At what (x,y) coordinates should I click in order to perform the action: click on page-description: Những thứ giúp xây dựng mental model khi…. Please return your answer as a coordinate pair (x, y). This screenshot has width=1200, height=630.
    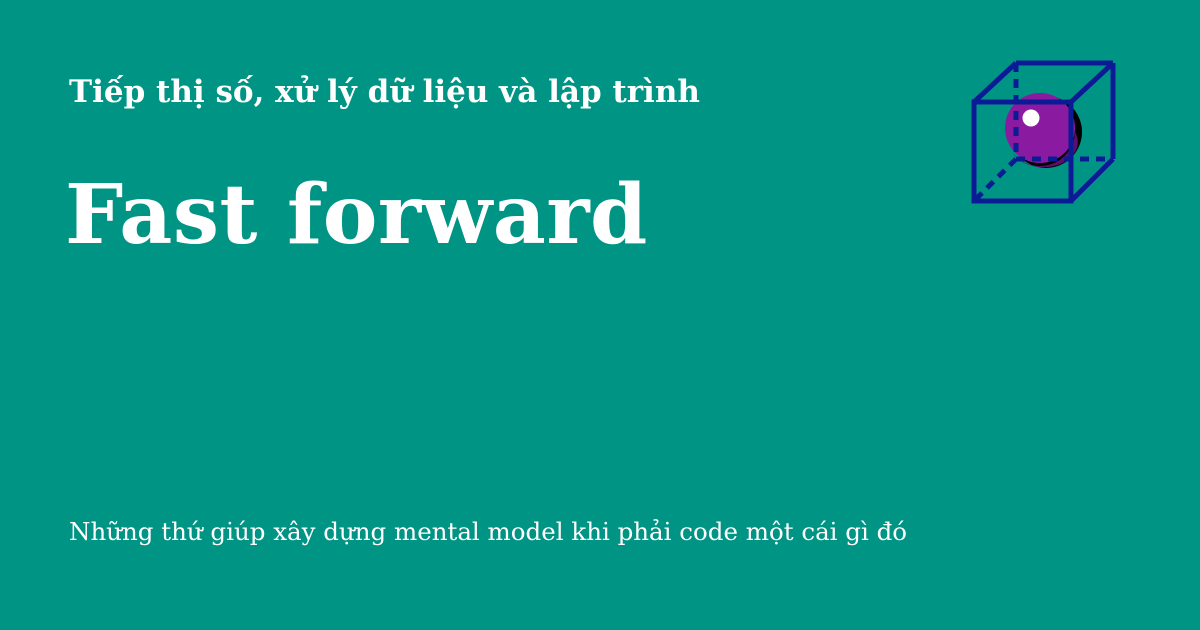
    Looking at the image, I should click on (488, 531).